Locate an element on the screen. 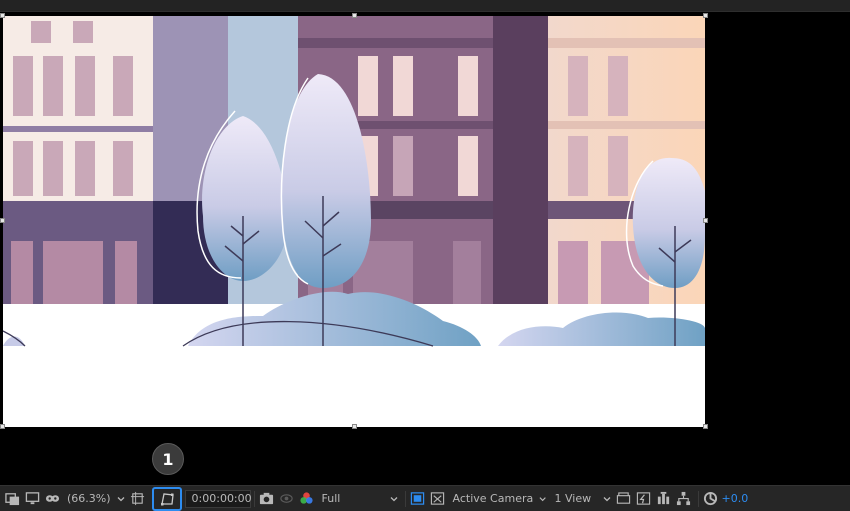  region-of-interest-icon is located at coordinates (12, 499).